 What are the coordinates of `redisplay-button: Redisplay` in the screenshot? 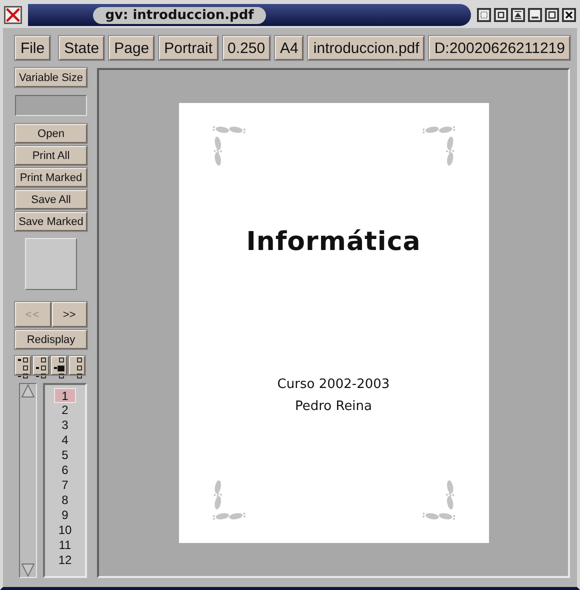 It's located at (51, 339).